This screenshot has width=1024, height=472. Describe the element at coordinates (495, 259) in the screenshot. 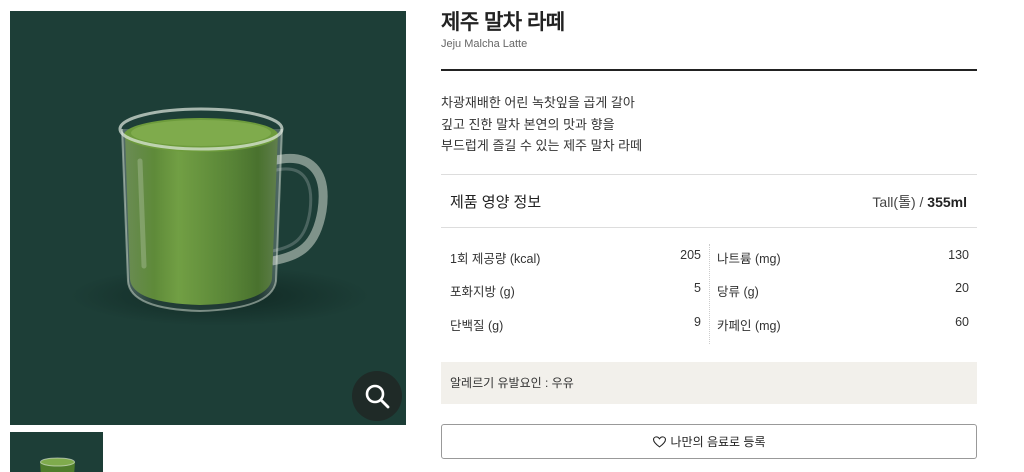

I see `nutrient-label: 1회 제공량 (kcal)` at that location.